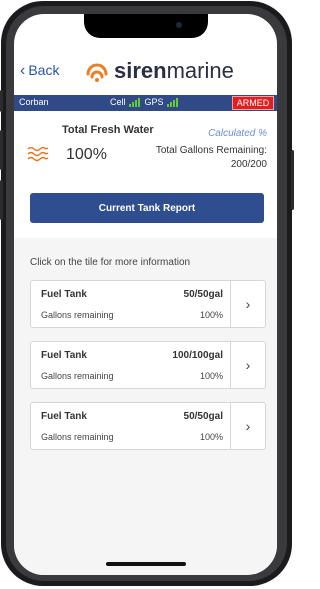  What do you see at coordinates (1, 101) in the screenshot?
I see `mute-switch` at bounding box center [1, 101].